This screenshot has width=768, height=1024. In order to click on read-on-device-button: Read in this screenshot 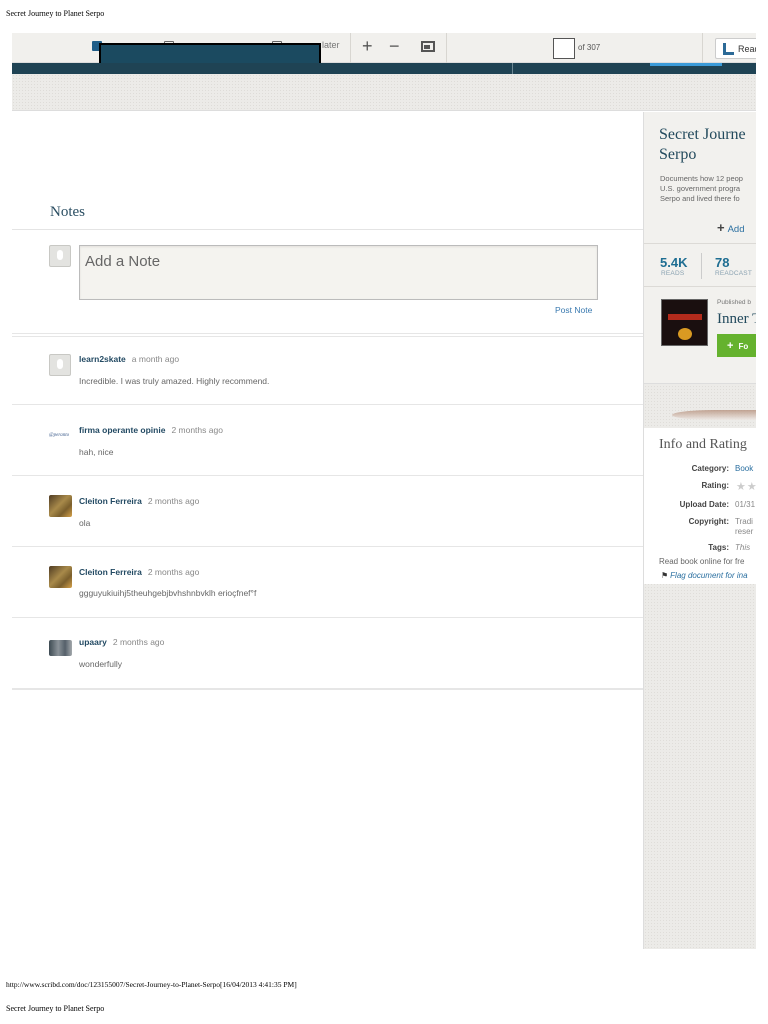, I will do `click(735, 48)`.